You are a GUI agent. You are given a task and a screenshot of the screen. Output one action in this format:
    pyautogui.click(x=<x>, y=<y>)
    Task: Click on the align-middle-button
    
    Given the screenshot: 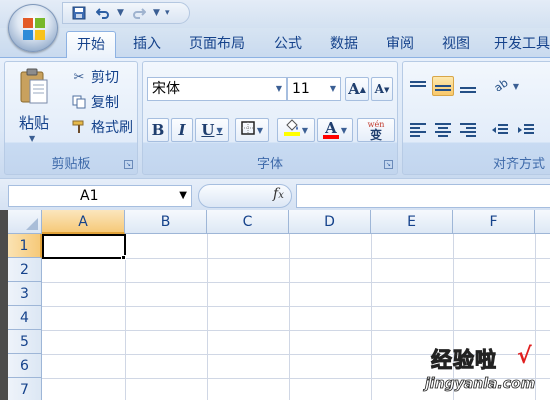 What is the action you would take?
    pyautogui.click(x=443, y=86)
    